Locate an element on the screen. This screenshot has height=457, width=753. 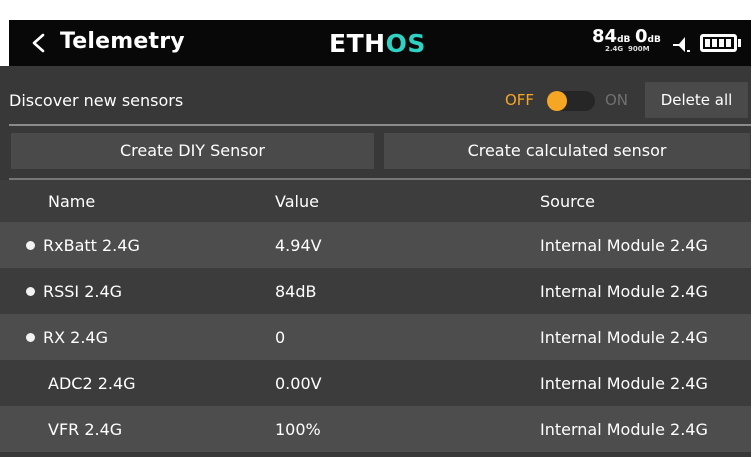
sensor-value: 0 is located at coordinates (280, 337).